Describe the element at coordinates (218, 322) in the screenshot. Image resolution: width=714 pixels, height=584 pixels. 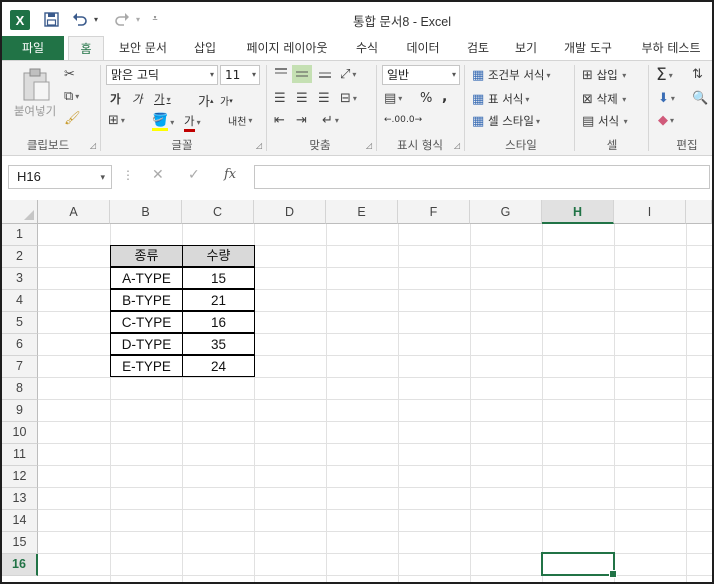
I see `table-cell-quantity: 16` at that location.